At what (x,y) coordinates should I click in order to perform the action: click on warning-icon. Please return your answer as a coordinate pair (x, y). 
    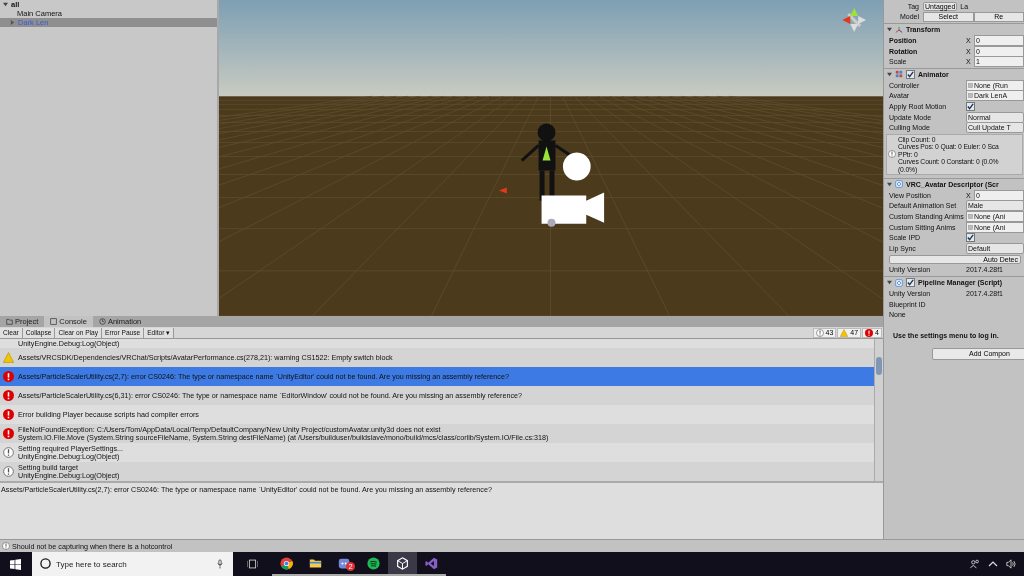
    Looking at the image, I should click on (8, 357).